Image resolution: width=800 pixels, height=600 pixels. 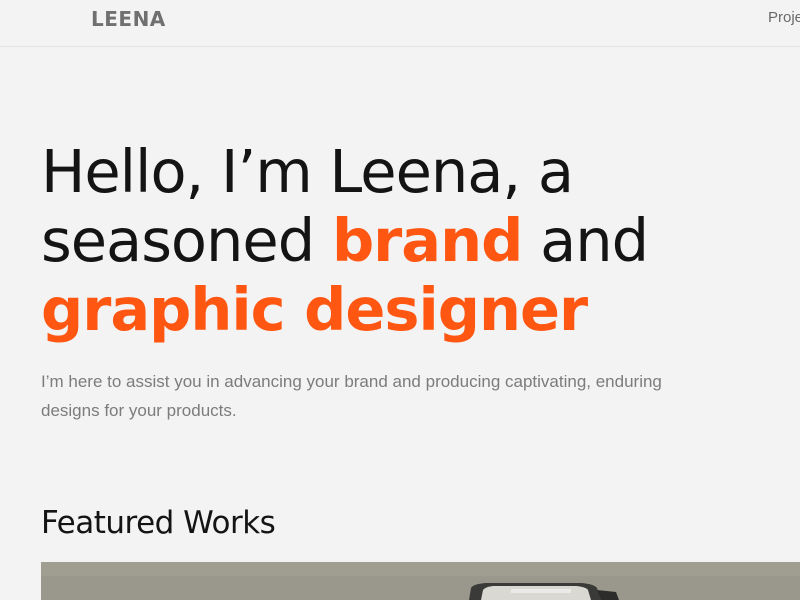 I want to click on site-logo: LEENA, so click(x=128, y=19).